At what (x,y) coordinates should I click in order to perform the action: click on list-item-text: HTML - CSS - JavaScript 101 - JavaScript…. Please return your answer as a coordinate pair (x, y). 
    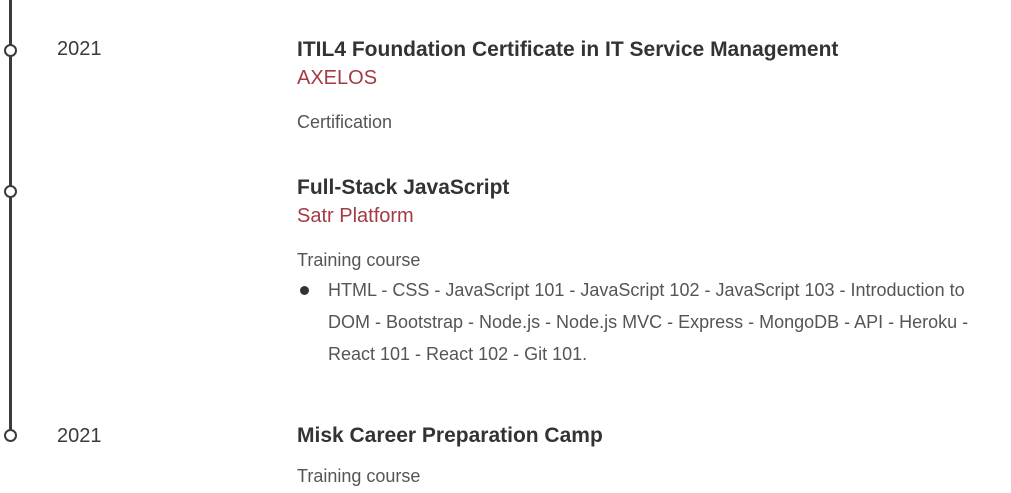
    Looking at the image, I should click on (648, 322).